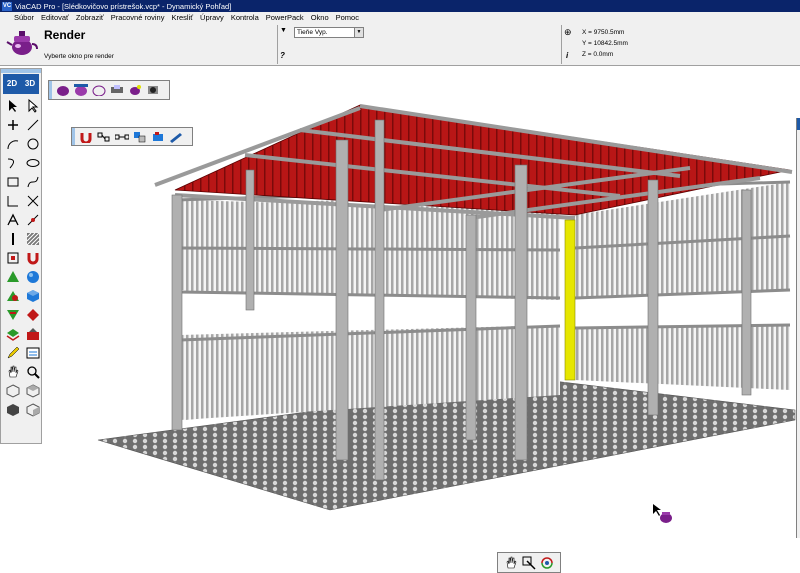 This screenshot has height=573, width=800. What do you see at coordinates (32, 144) in the screenshot?
I see `circle-icon` at bounding box center [32, 144].